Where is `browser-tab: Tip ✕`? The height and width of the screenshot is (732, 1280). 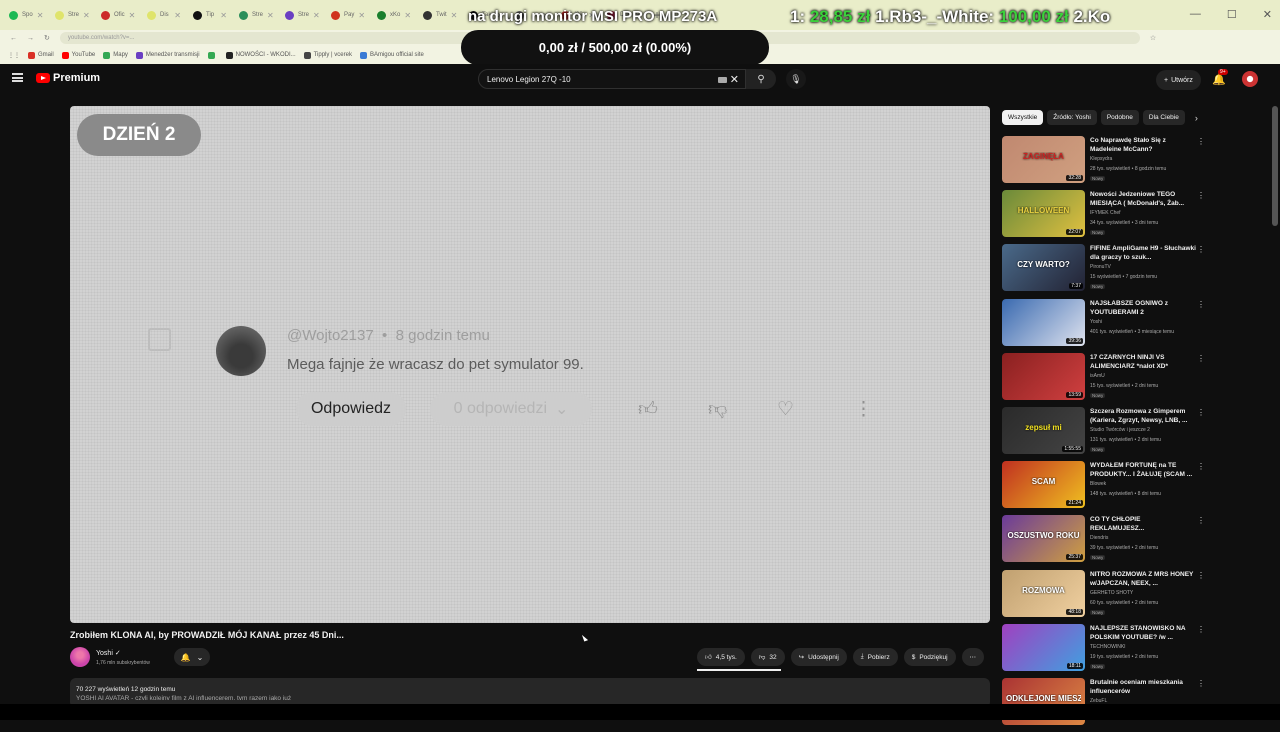 browser-tab: Tip ✕ is located at coordinates (210, 15).